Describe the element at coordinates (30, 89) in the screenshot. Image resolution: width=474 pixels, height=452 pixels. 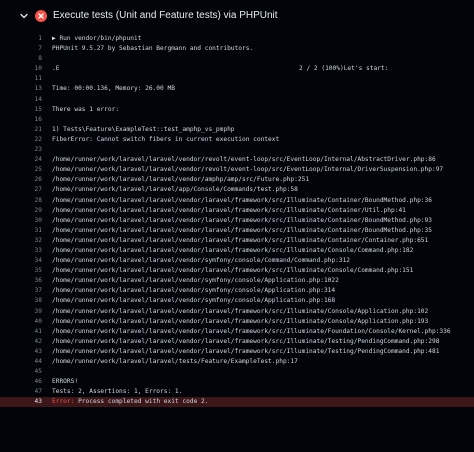
I see `line-number: 13` at that location.